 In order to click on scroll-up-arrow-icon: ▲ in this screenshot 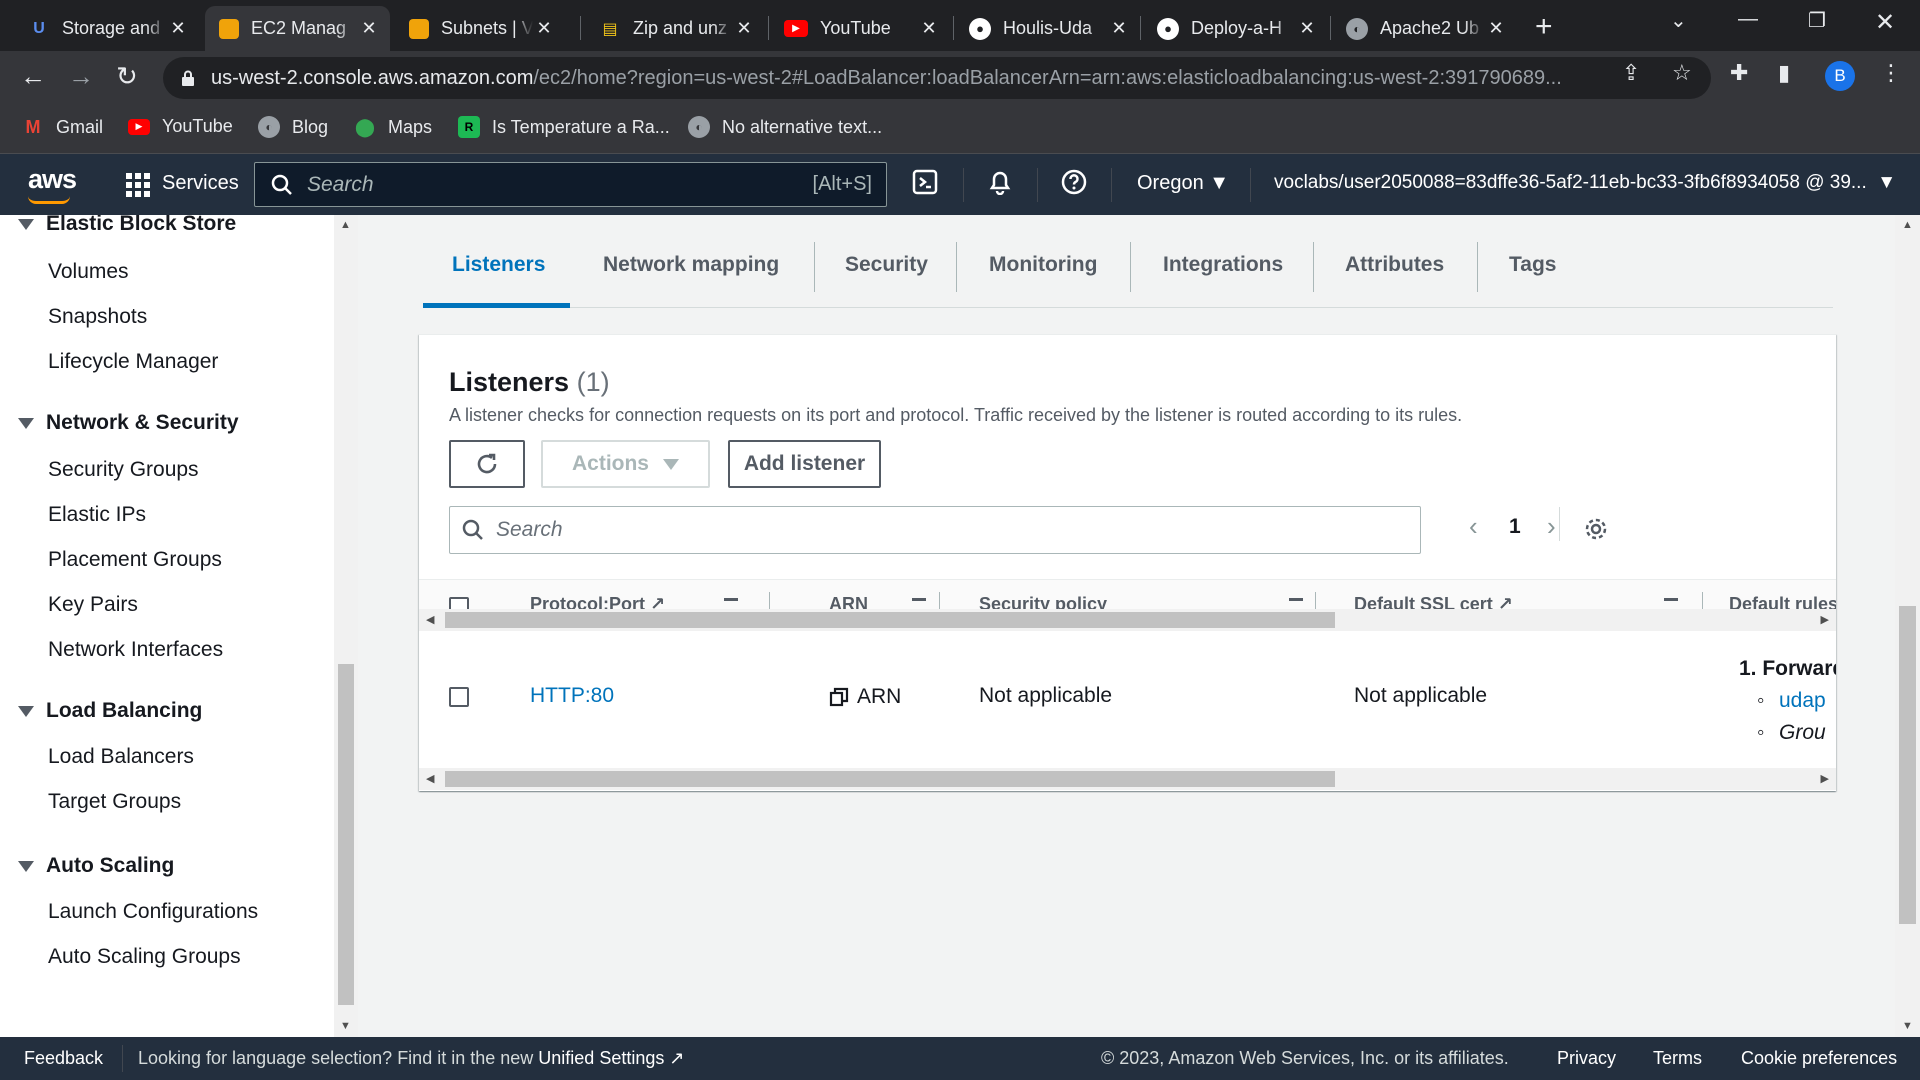, I will do `click(1907, 225)`.